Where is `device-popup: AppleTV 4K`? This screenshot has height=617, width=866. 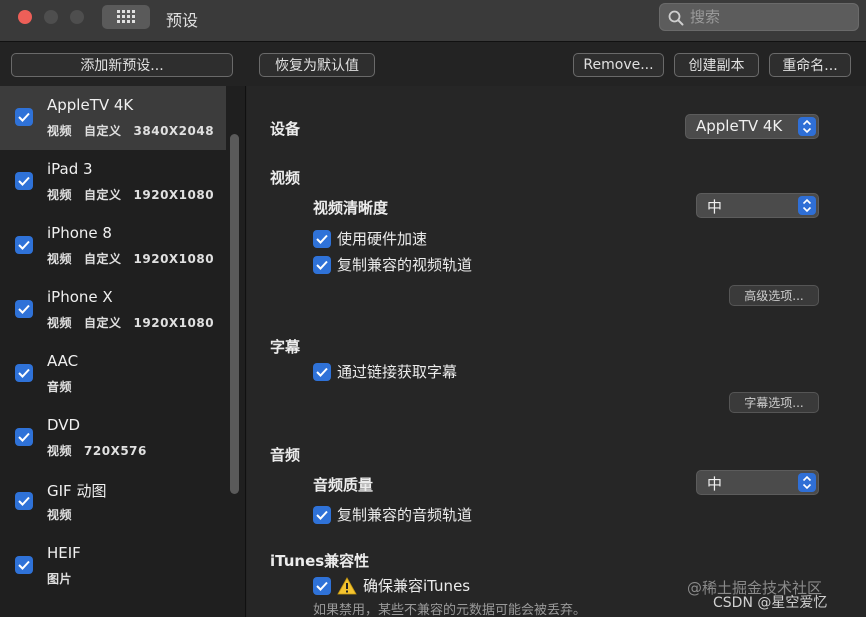 device-popup: AppleTV 4K is located at coordinates (752, 126).